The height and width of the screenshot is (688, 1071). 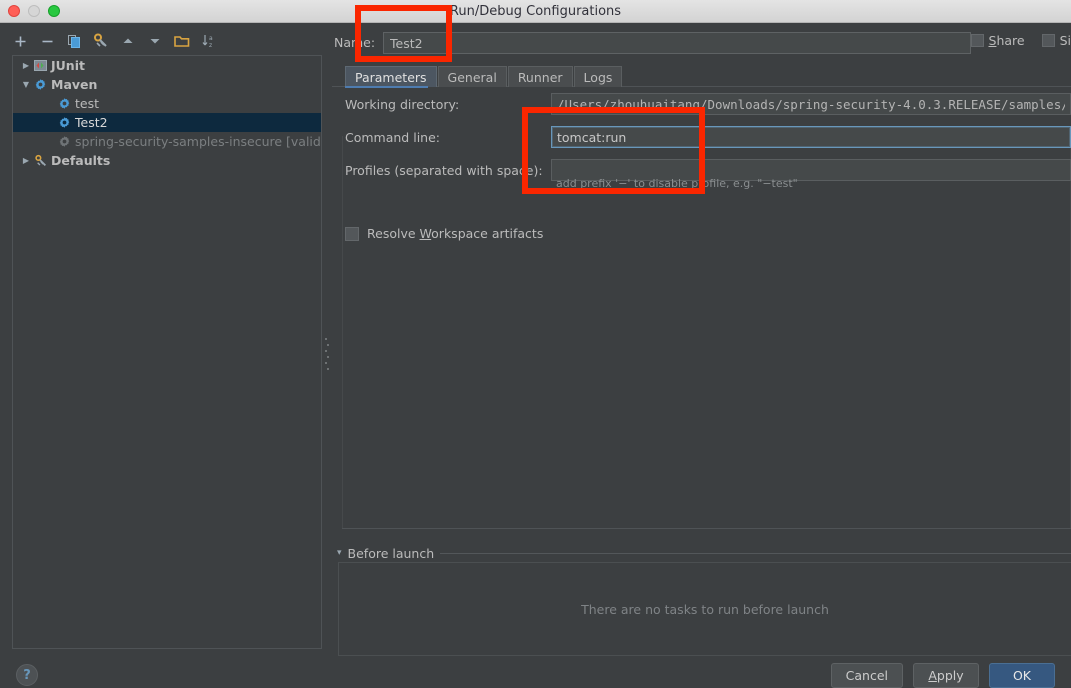 What do you see at coordinates (811, 104) in the screenshot?
I see `working-directory-input` at bounding box center [811, 104].